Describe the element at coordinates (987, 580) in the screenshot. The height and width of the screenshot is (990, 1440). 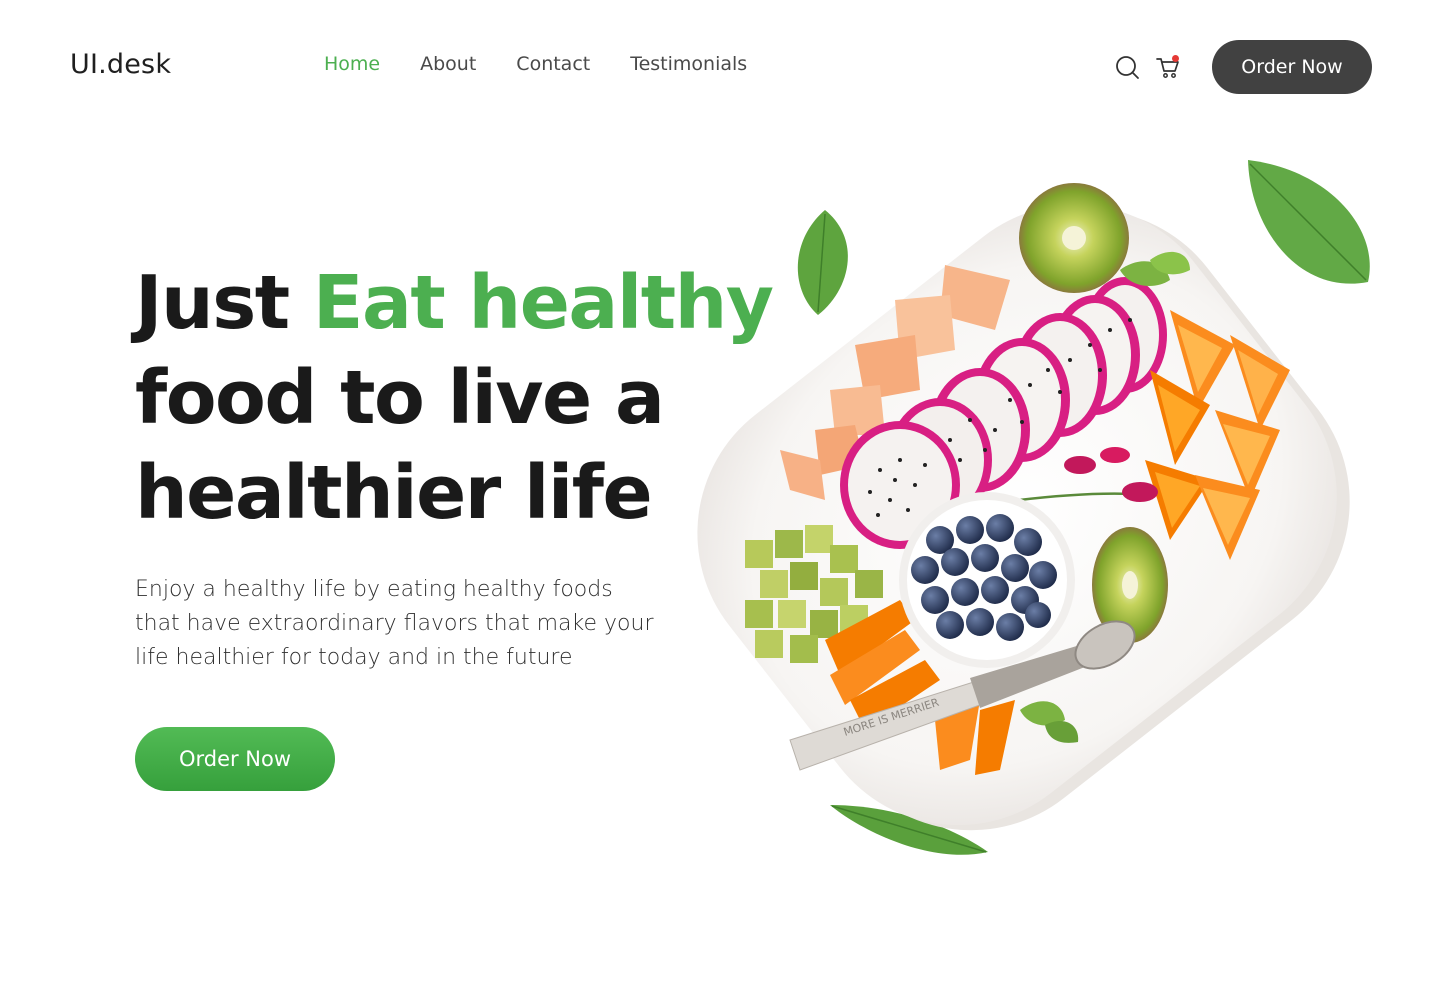
I see `blueberry-bowl` at that location.